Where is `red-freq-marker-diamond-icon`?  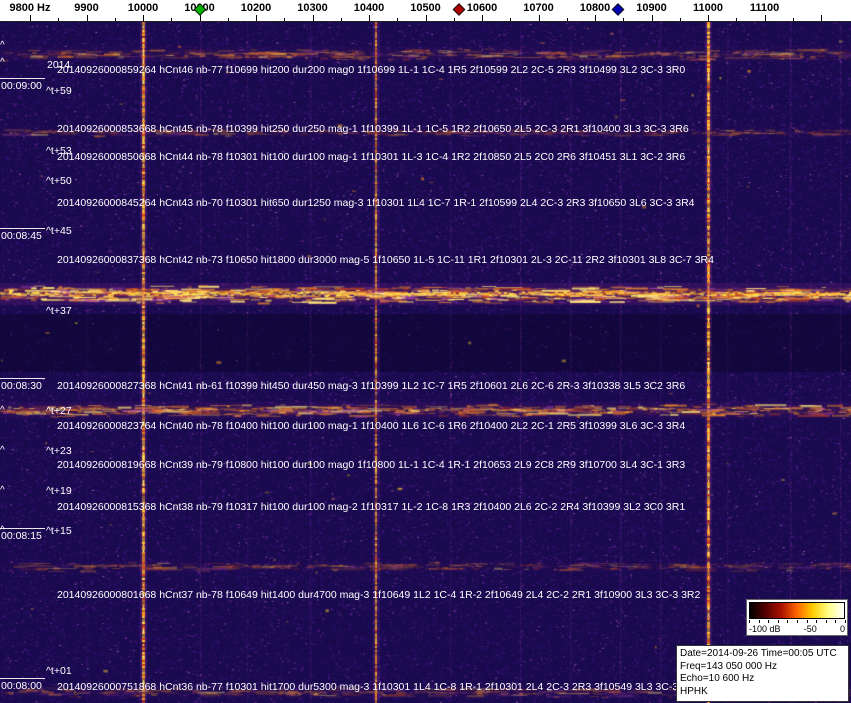 red-freq-marker-diamond-icon is located at coordinates (459, 9).